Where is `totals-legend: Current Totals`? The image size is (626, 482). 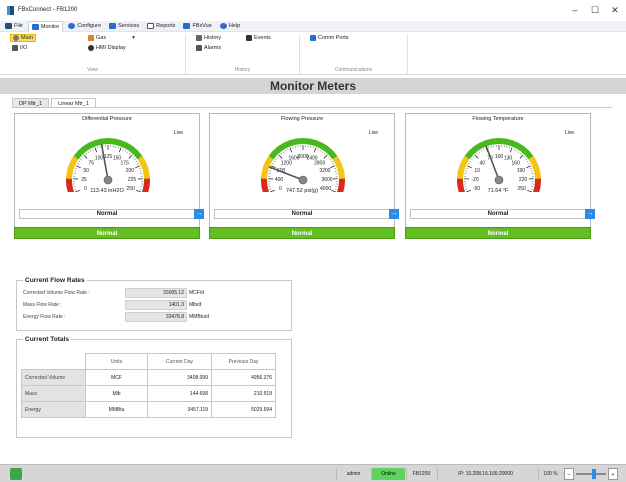 totals-legend: Current Totals is located at coordinates (47, 339).